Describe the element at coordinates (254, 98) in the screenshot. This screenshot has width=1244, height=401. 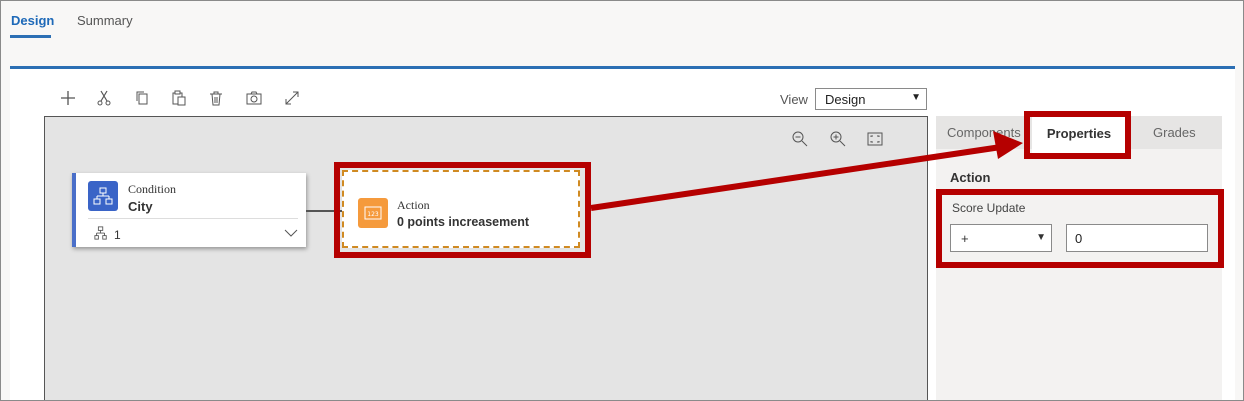
I see `snapshot-icon` at that location.